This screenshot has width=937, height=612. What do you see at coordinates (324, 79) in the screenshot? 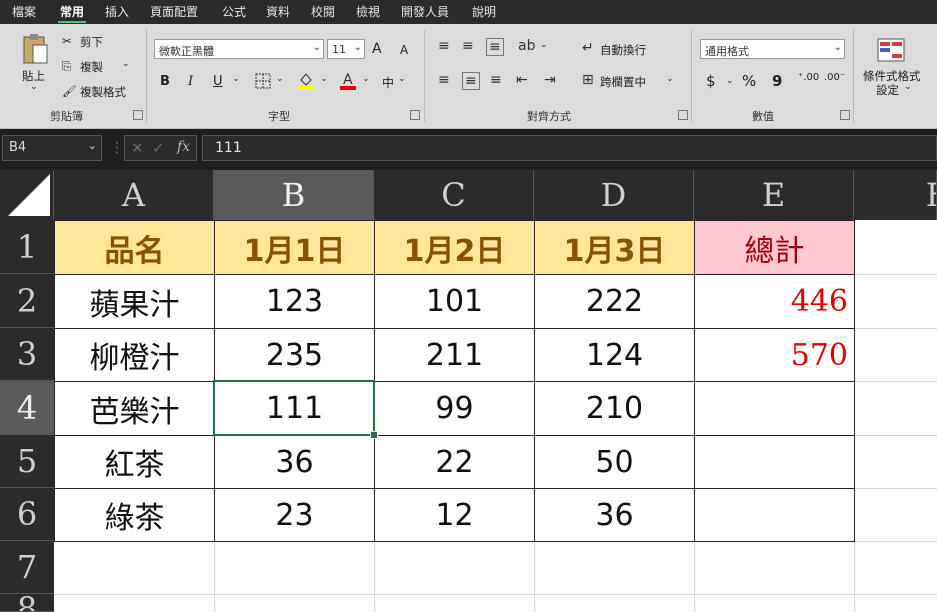
I see `fill-color-dropdown-icon: ⌄` at bounding box center [324, 79].